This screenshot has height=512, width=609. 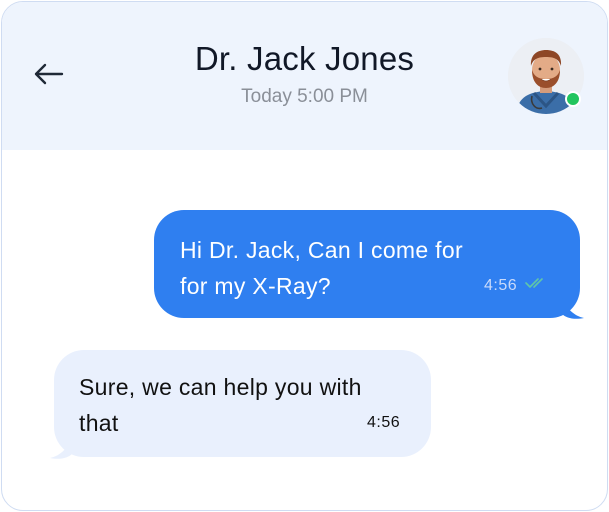 I want to click on incoming-message-bubble: Sure, we can help you with that 4:56, so click(x=242, y=403).